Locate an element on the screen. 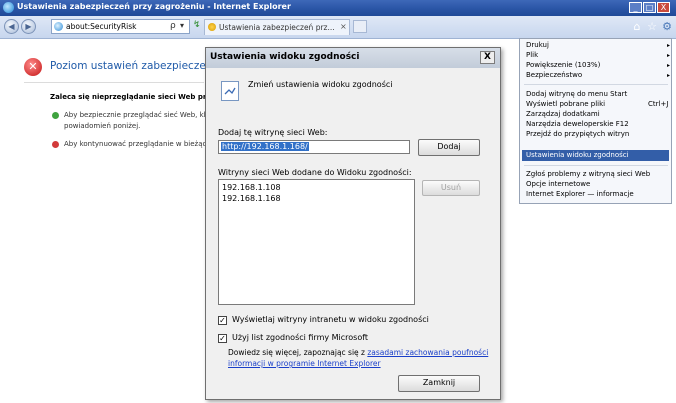 Image resolution: width=676 pixels, height=403 pixels. search-icon: ρ is located at coordinates (173, 26).